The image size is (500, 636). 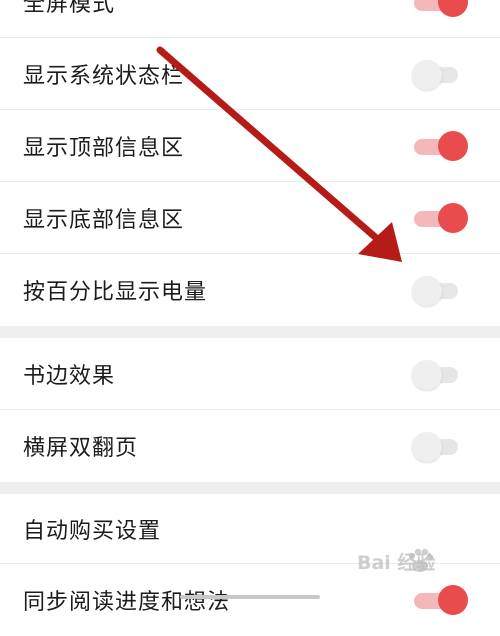 What do you see at coordinates (396, 563) in the screenshot?
I see `watermark-text: Bai 经验` at bounding box center [396, 563].